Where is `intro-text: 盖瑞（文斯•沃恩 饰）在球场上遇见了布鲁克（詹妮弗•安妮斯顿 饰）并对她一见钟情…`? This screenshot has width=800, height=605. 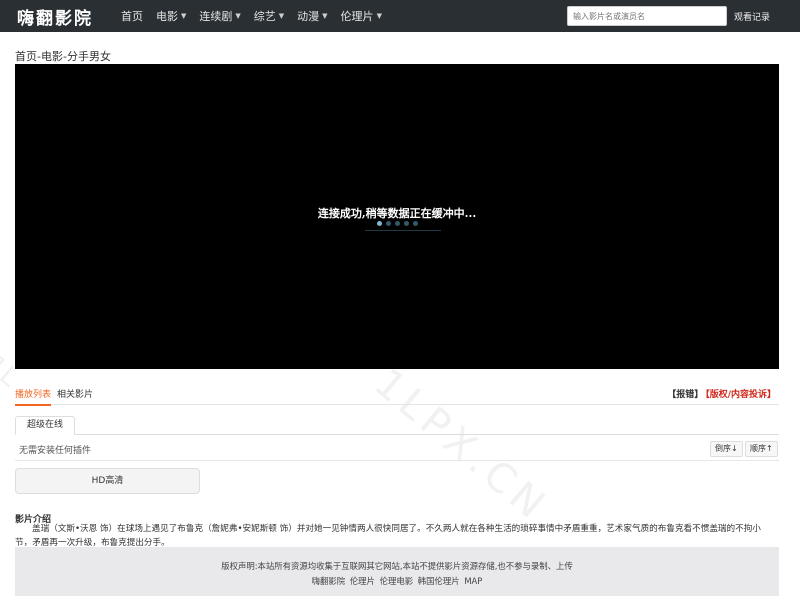
intro-text: 盖瑞（文斯•沃恩 饰）在球场上遇见了布鲁克（詹妮弗•安妮斯顿 饰）并对她一见钟情… is located at coordinates (388, 536).